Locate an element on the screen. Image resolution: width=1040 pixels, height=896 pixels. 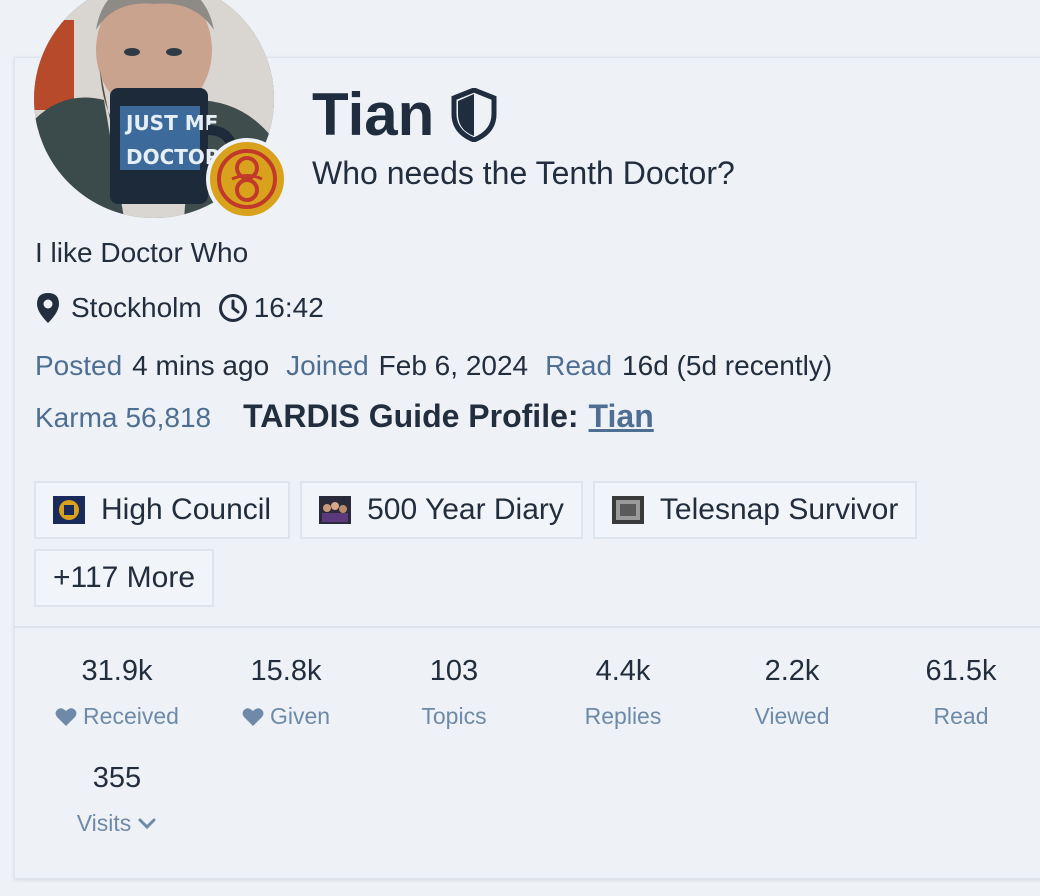
flair-badge is located at coordinates (247, 179).